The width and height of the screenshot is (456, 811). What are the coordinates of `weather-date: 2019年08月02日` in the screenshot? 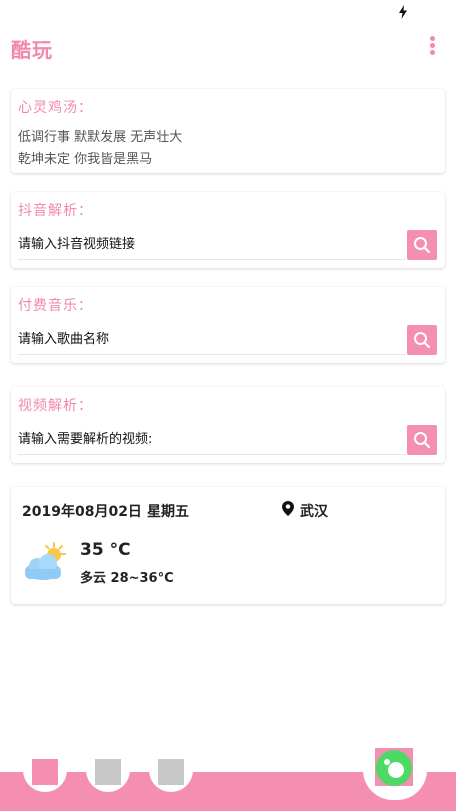 It's located at (82, 512).